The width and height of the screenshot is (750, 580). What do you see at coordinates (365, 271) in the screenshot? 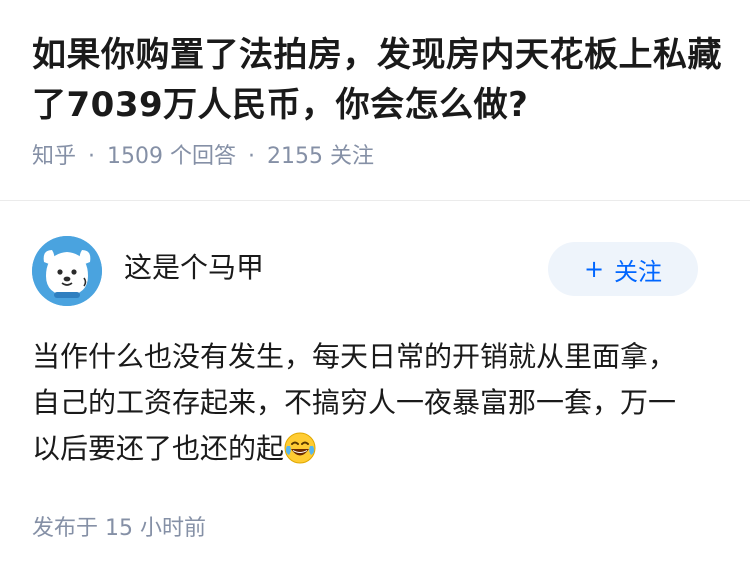
I see `author-row: 这是个马甲 + 关注` at bounding box center [365, 271].